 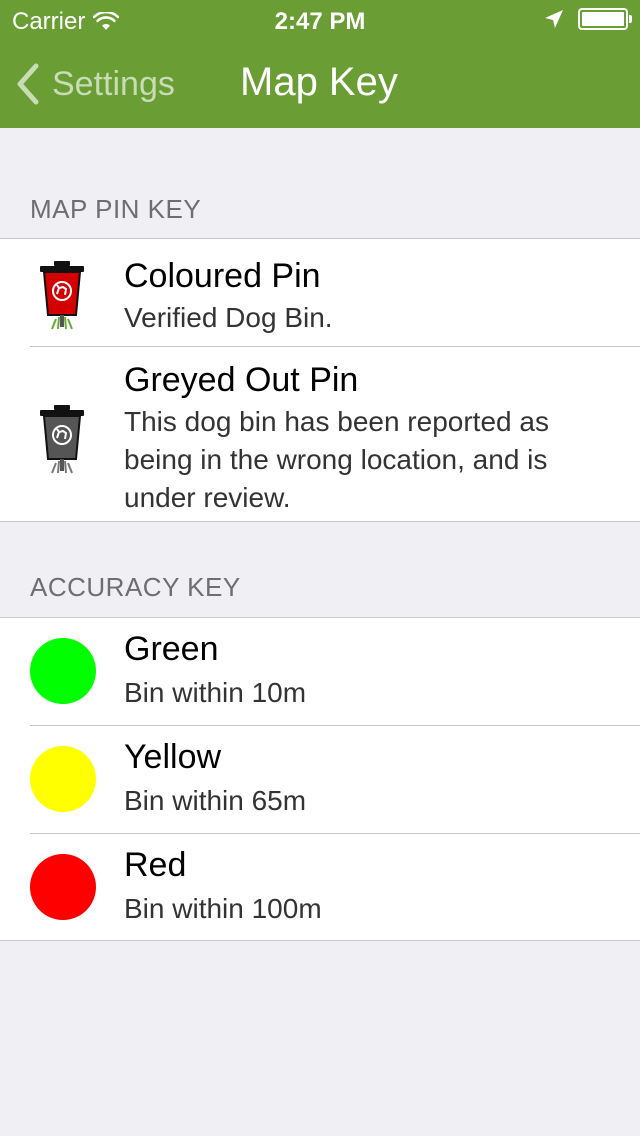 I want to click on green-dot-icon, so click(x=63, y=671).